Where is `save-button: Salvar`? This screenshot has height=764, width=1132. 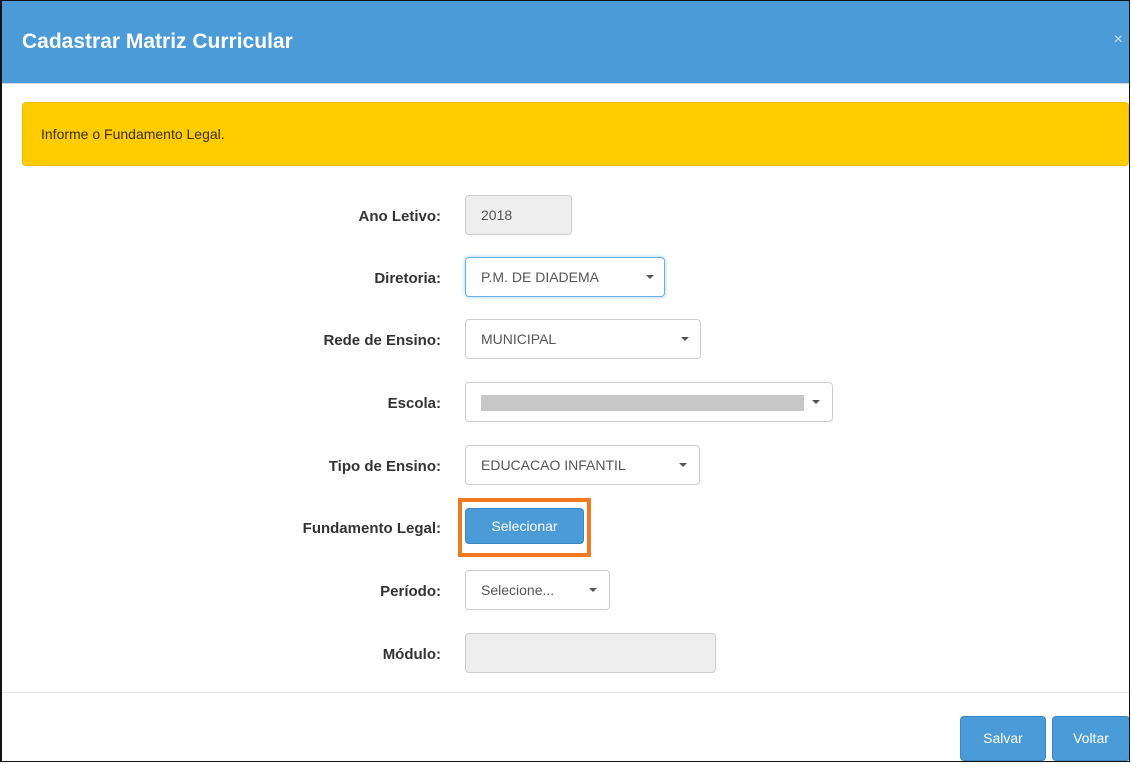
save-button: Salvar is located at coordinates (1003, 738).